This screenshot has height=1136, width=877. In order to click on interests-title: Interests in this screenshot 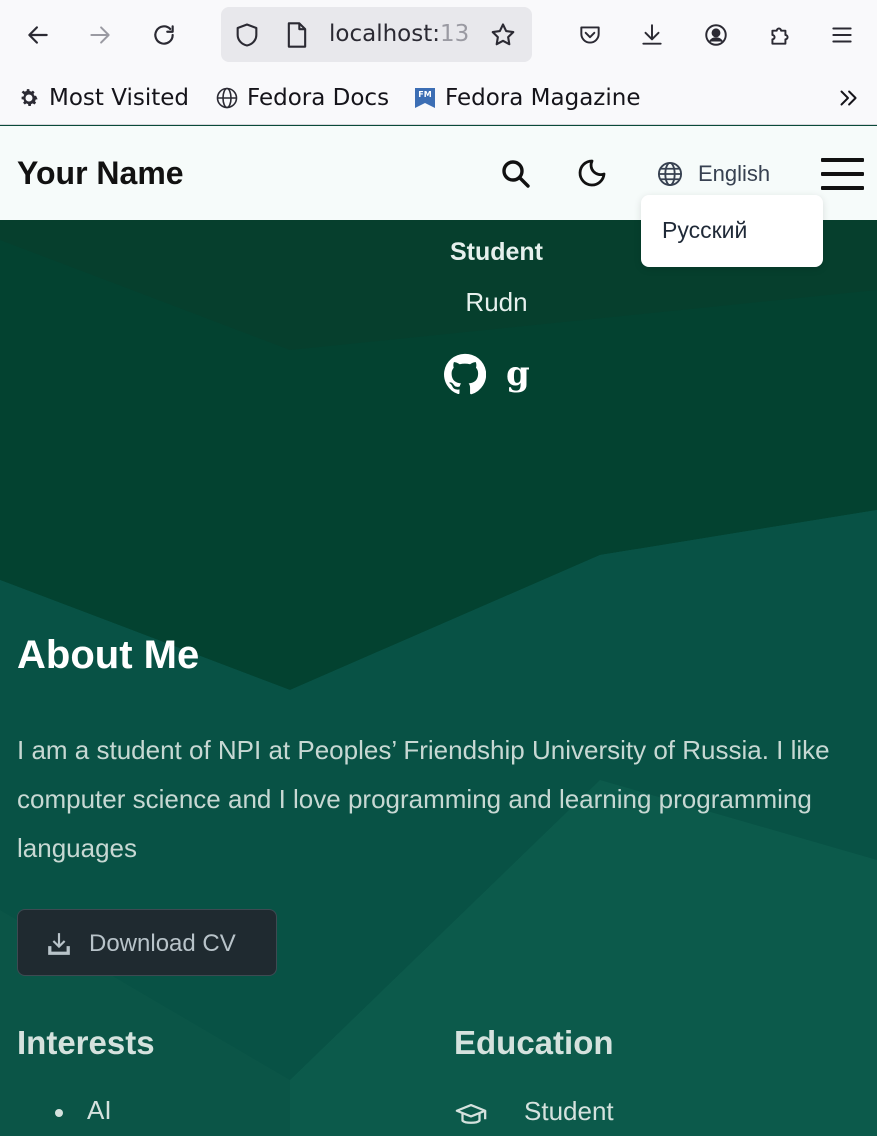, I will do `click(86, 1042)`.